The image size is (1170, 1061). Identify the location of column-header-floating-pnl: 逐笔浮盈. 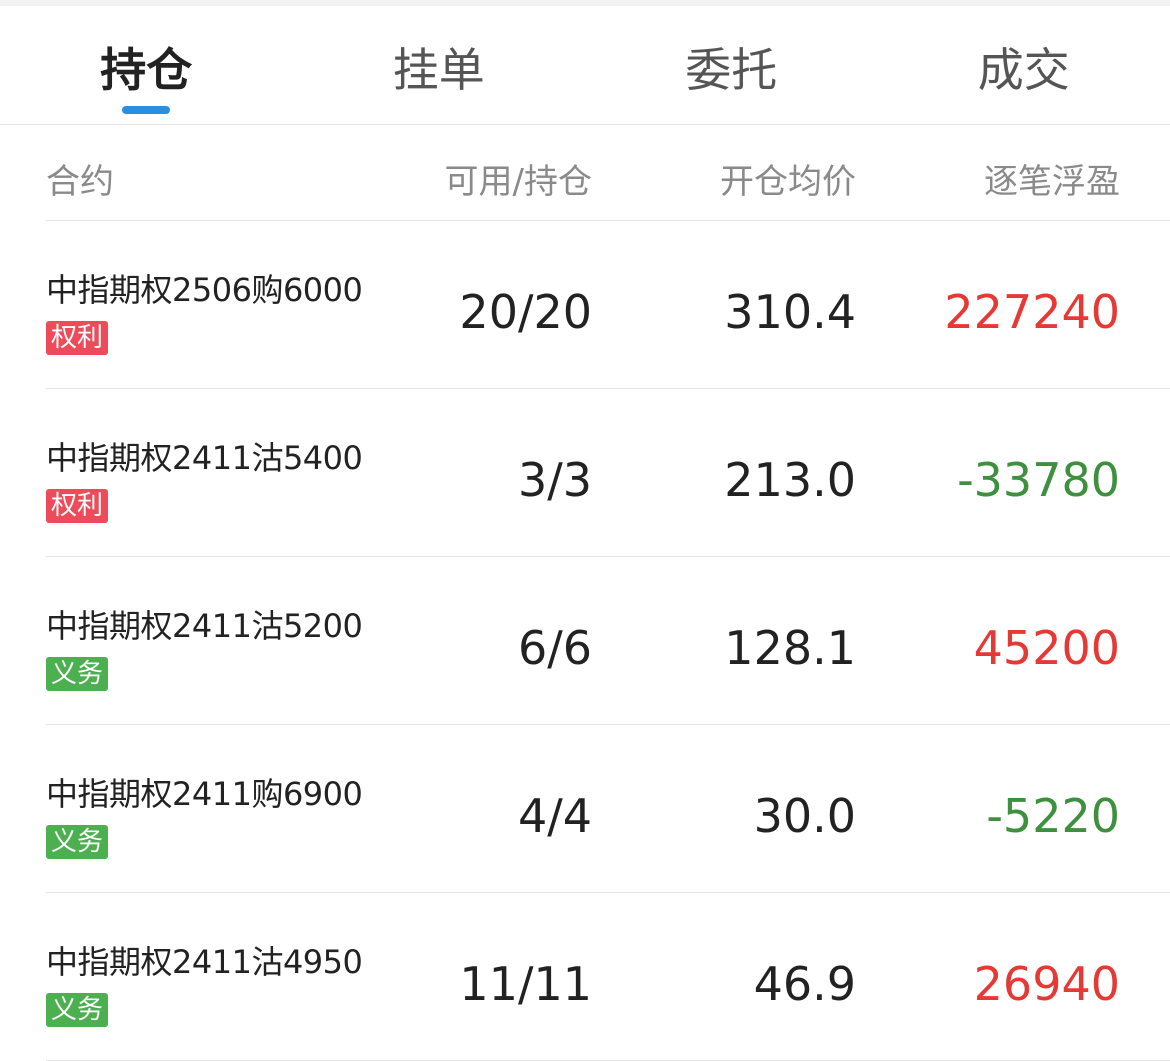
(1052, 178).